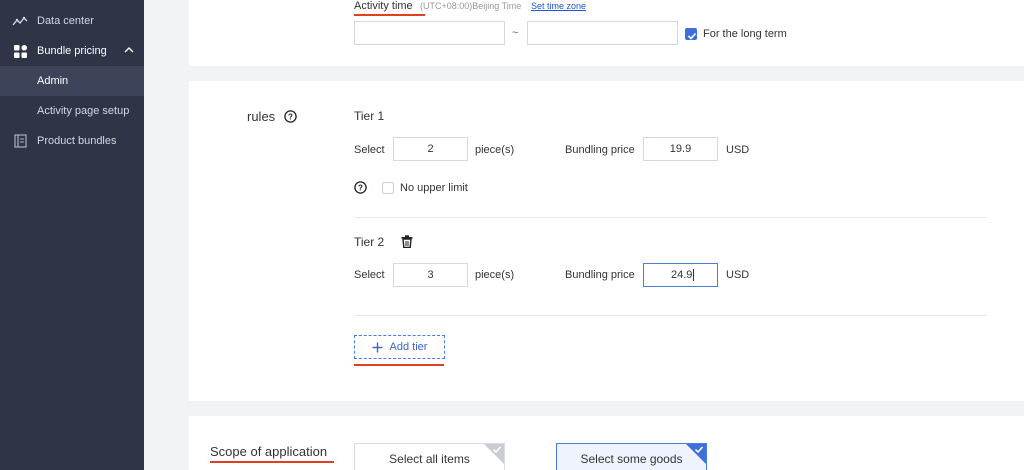 This screenshot has width=1024, height=470. I want to click on no-upper-limit-checkbox, so click(388, 188).